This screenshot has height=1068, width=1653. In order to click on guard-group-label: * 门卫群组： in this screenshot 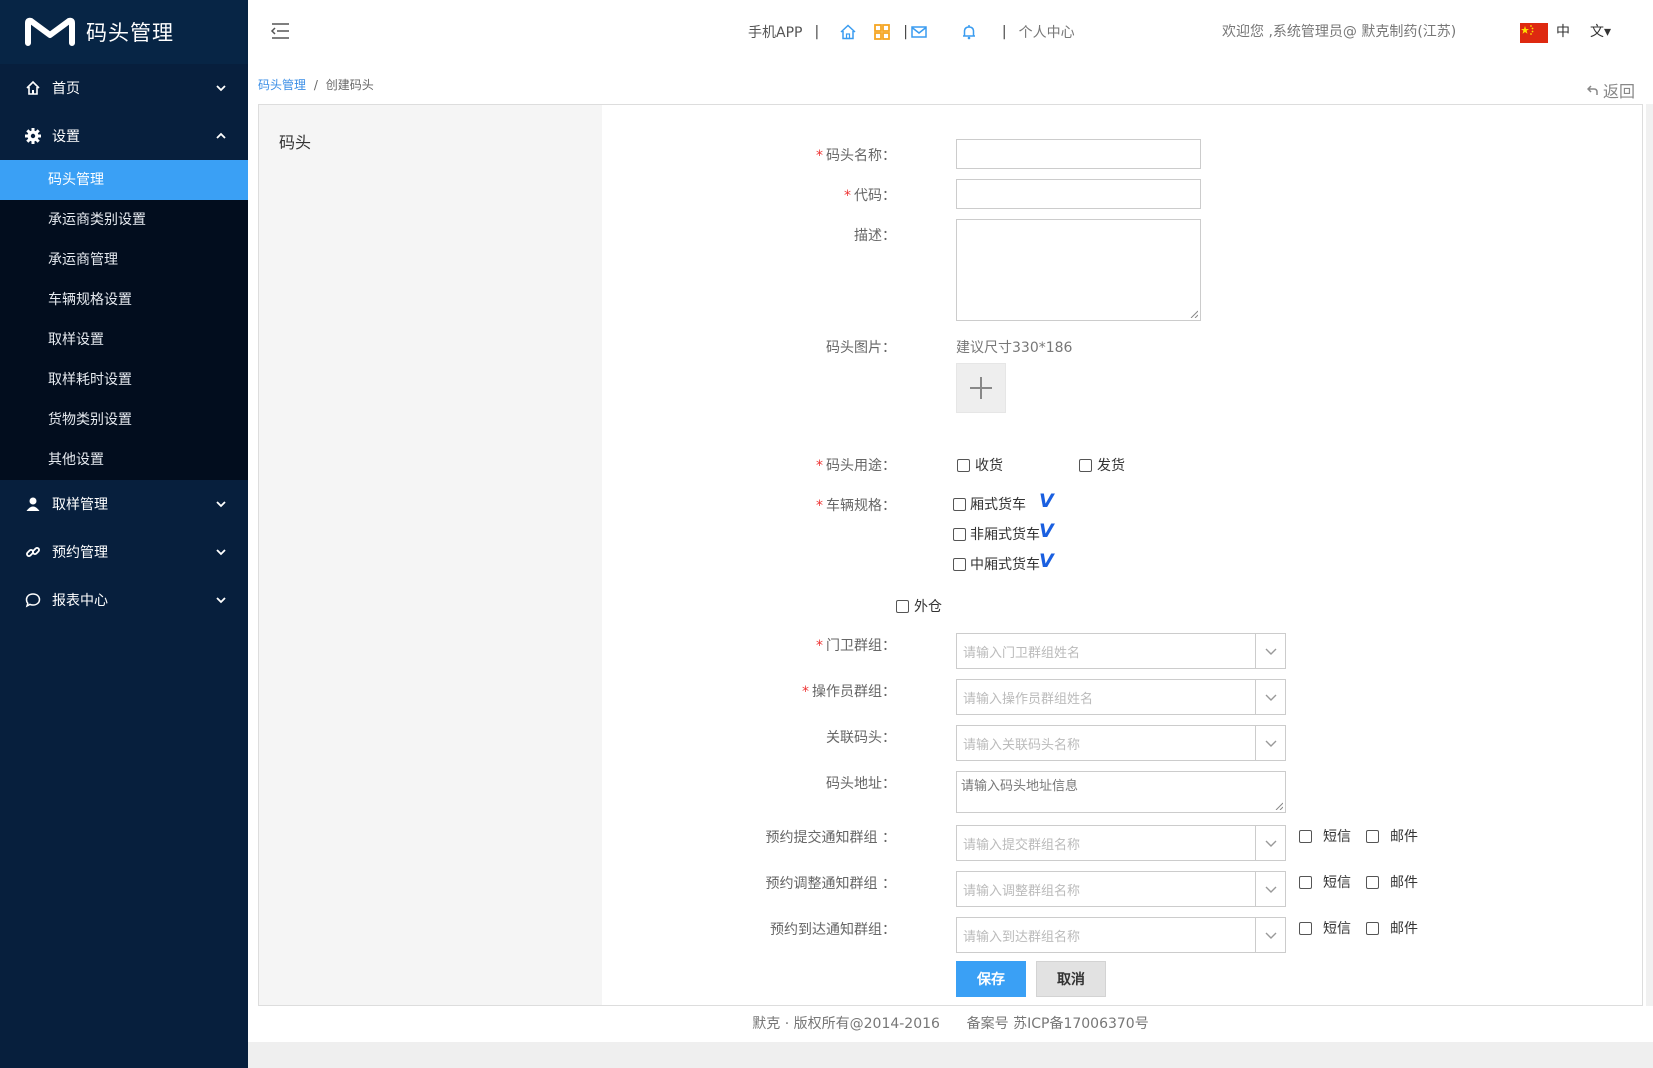, I will do `click(856, 645)`.